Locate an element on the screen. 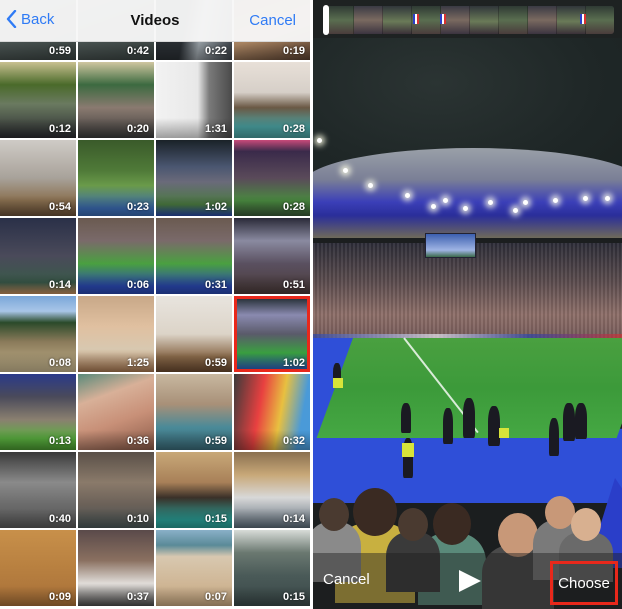 The height and width of the screenshot is (609, 622). video-thumbnail: 0:07 is located at coordinates (194, 568).